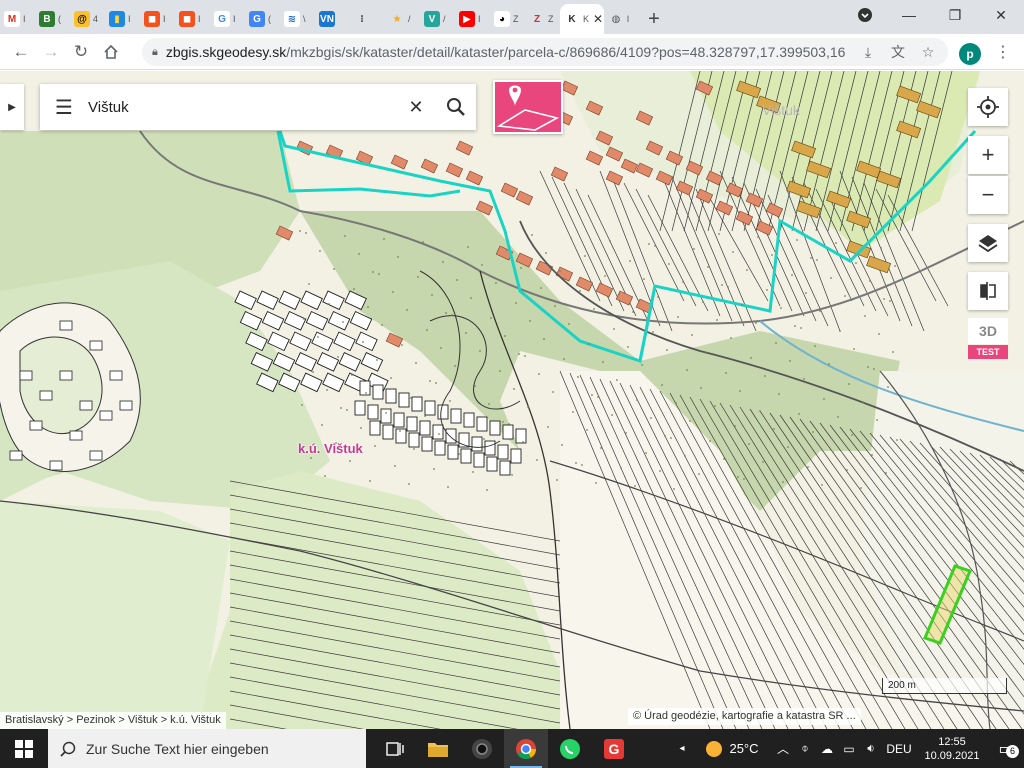 Image resolution: width=1024 pixels, height=768 pixels. What do you see at coordinates (899, 749) in the screenshot?
I see `input-language: DEU` at bounding box center [899, 749].